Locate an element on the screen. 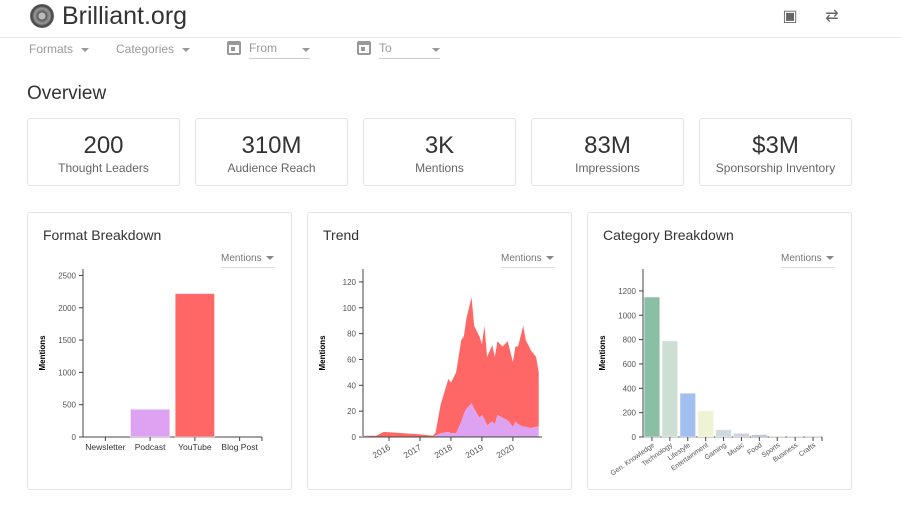  y-tick-label: 500 is located at coordinates (70, 405).